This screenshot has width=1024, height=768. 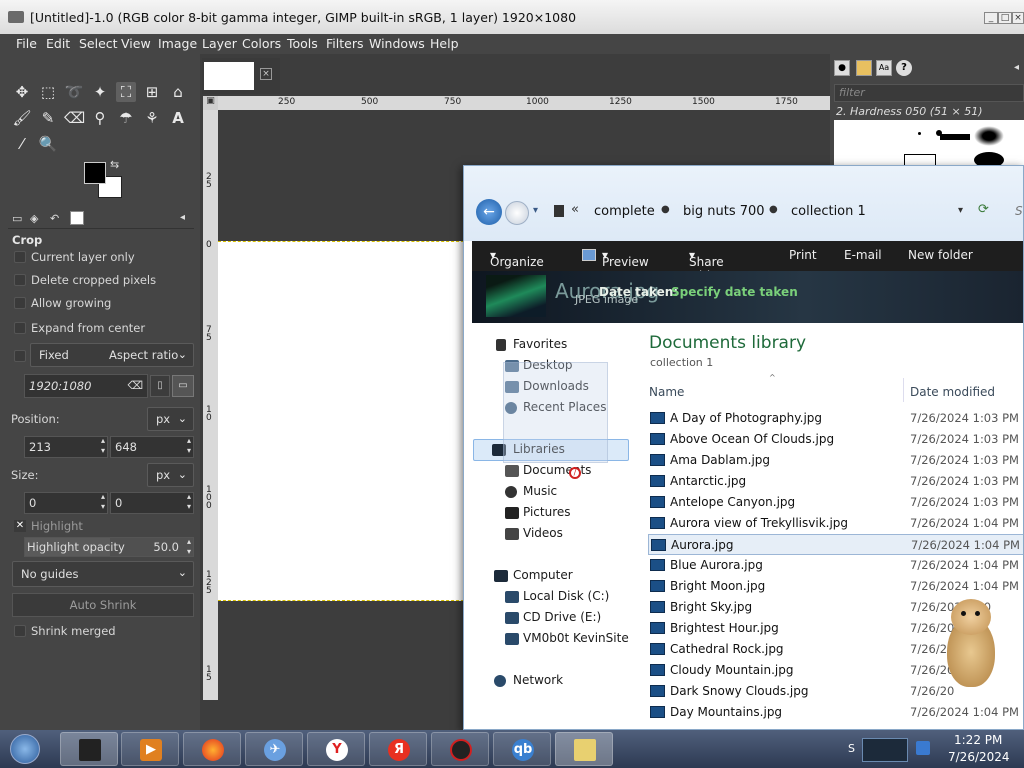 I want to click on current-layer-only-checkbox, so click(x=20, y=257).